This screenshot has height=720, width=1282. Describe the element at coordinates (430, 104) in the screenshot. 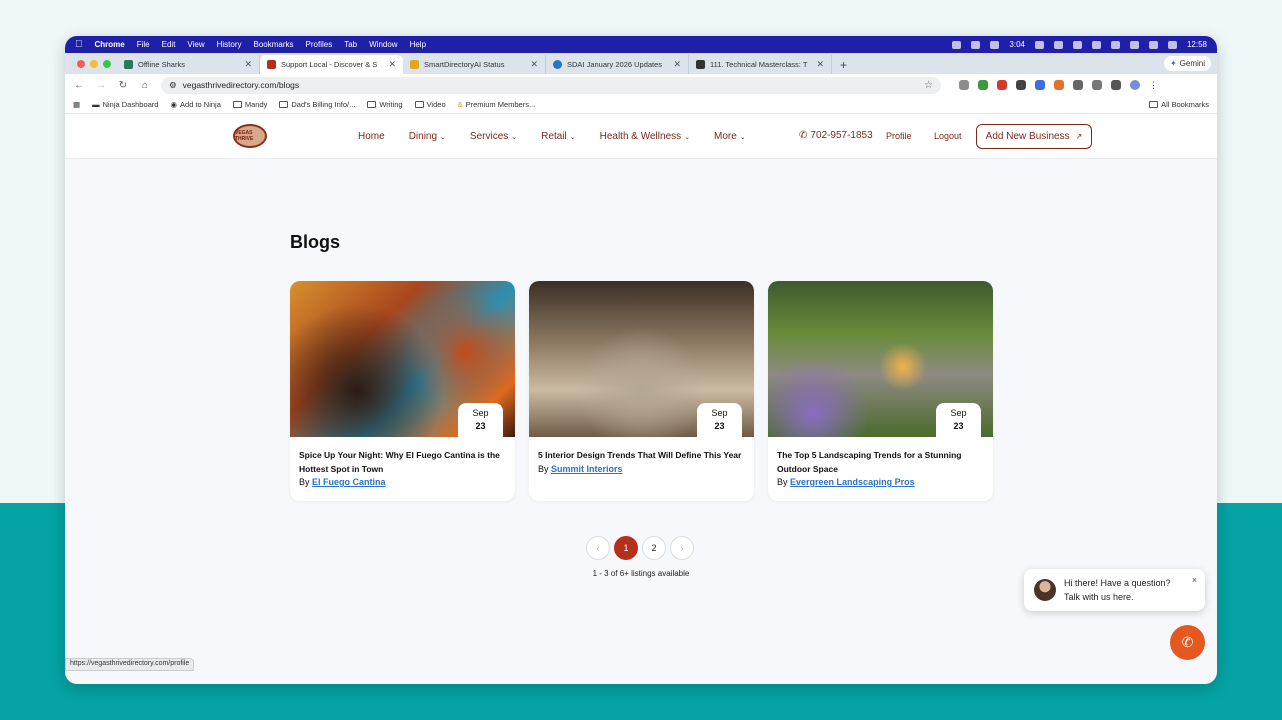

I see `bookmark-folder: Video` at that location.